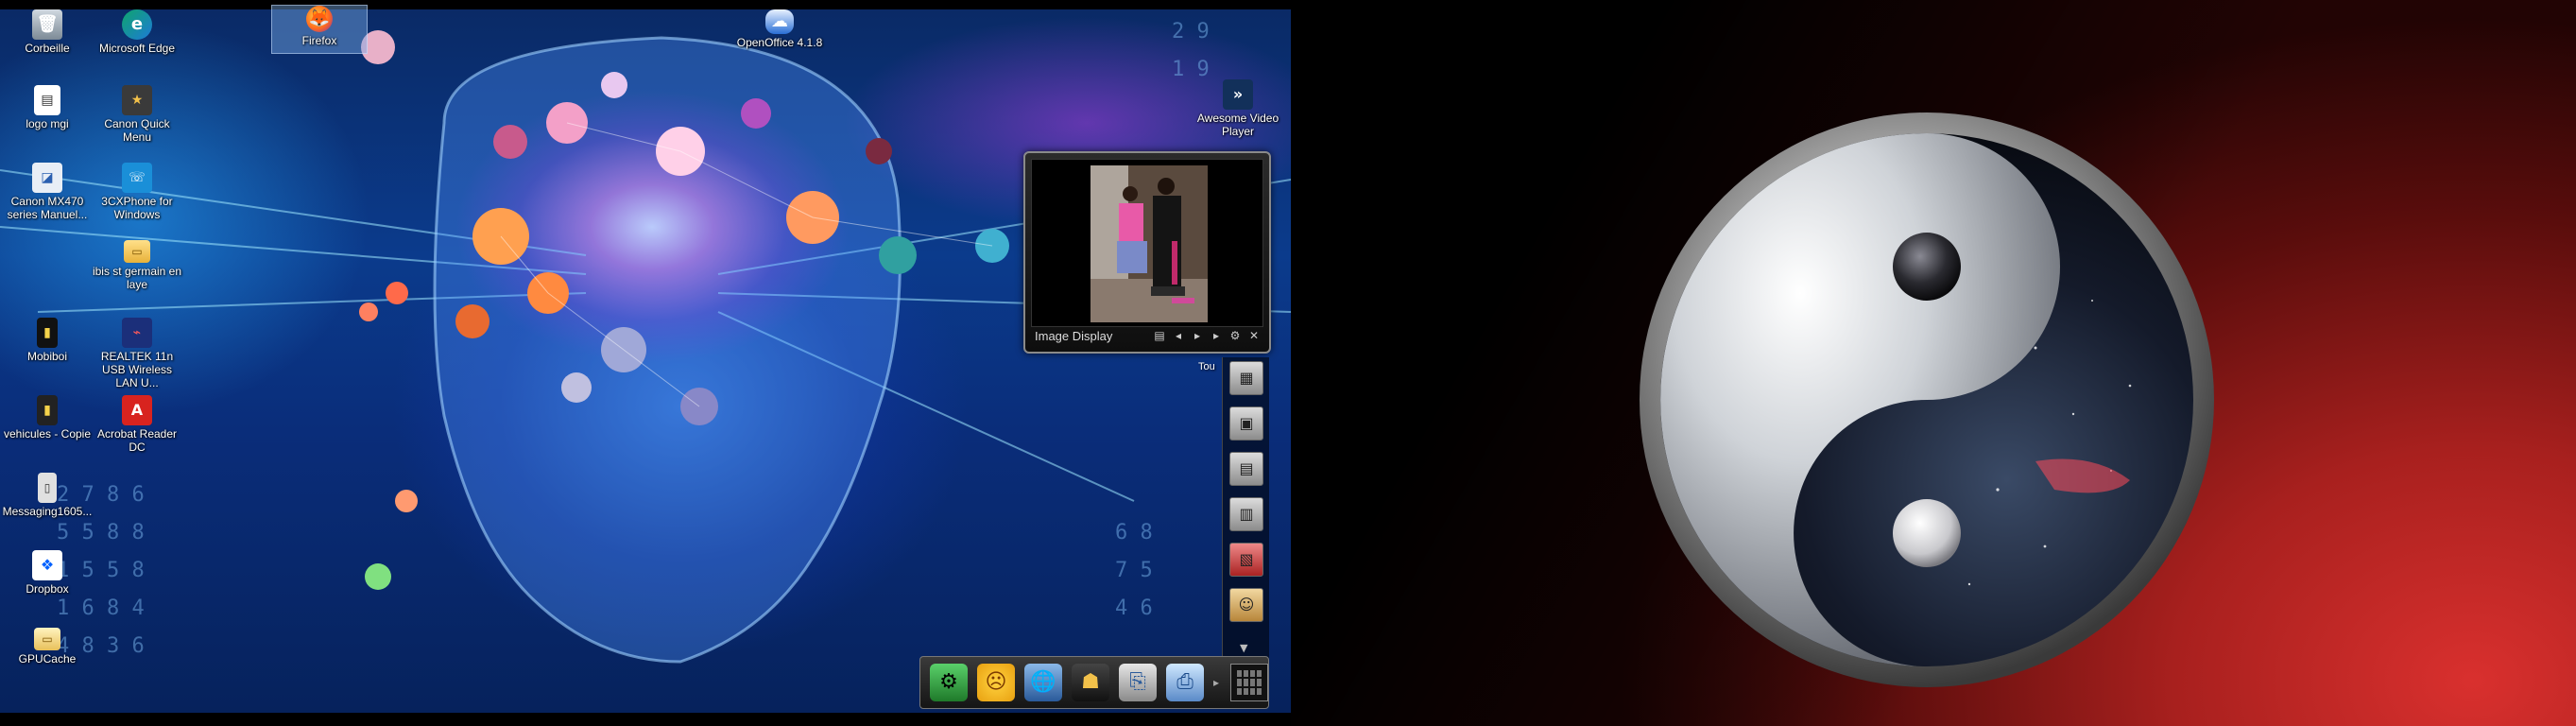 The height and width of the screenshot is (726, 2576). Describe the element at coordinates (47, 357) in the screenshot. I see `desktop-icon-label: Mobiboi` at that location.